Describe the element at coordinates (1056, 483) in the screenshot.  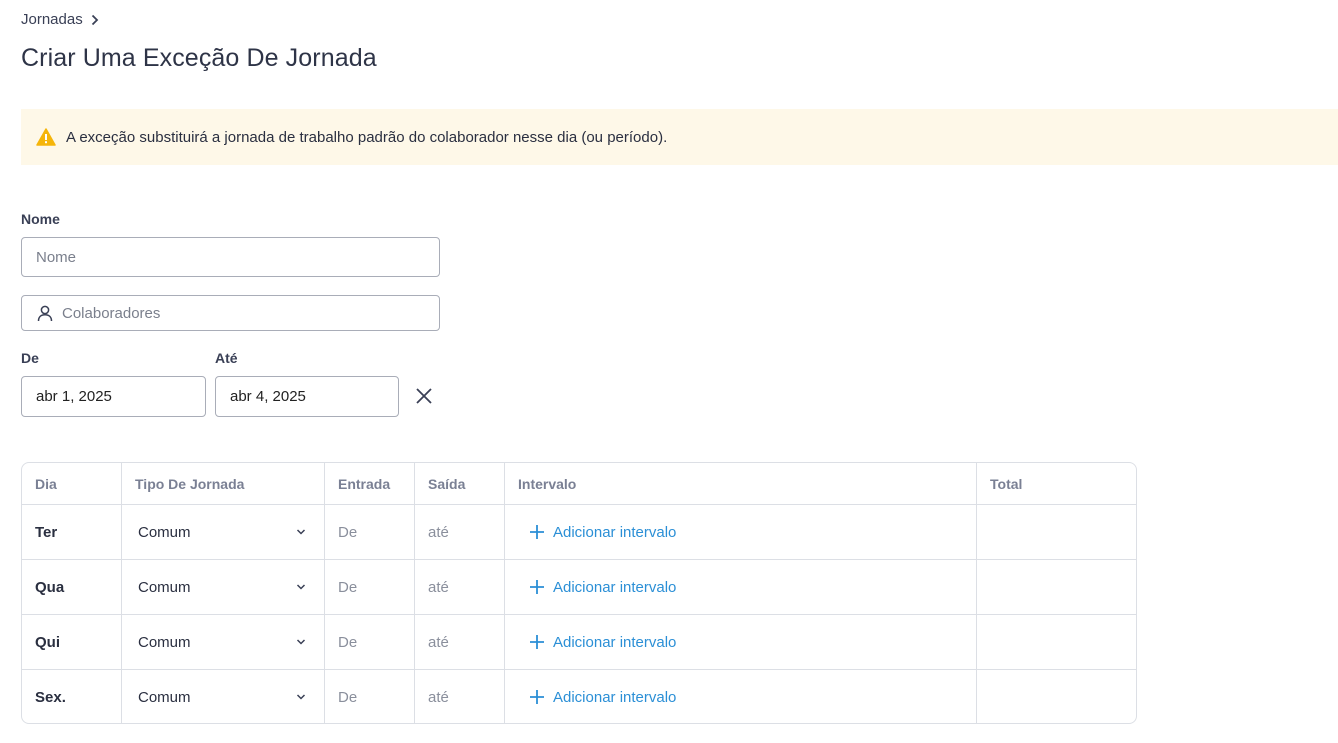
I see `column-header: Total` at that location.